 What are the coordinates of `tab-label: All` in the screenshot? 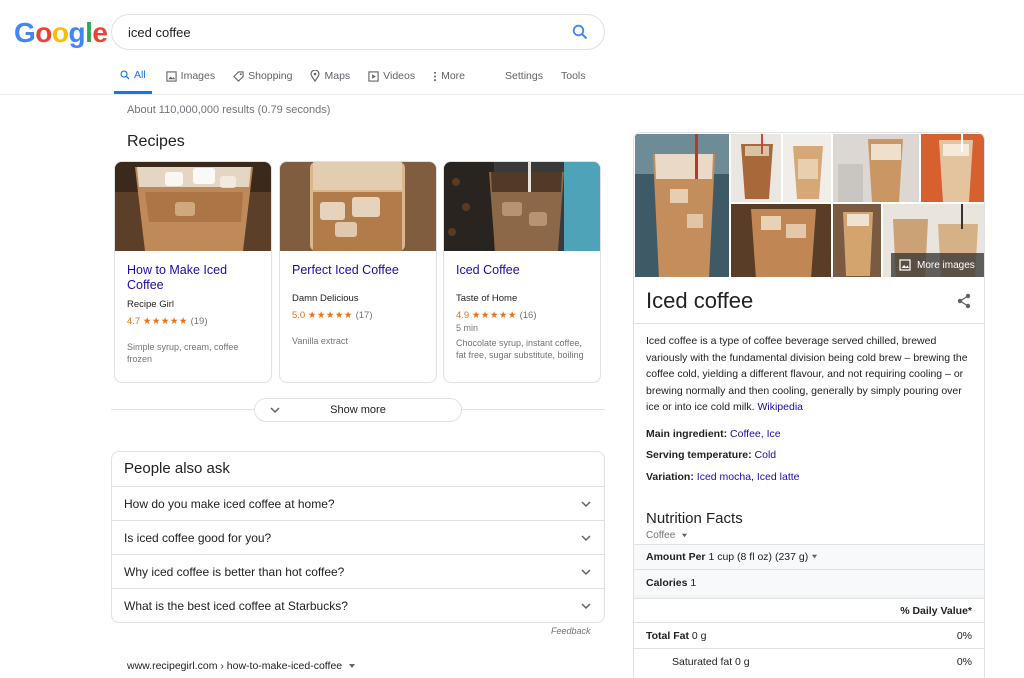 It's located at (140, 74).